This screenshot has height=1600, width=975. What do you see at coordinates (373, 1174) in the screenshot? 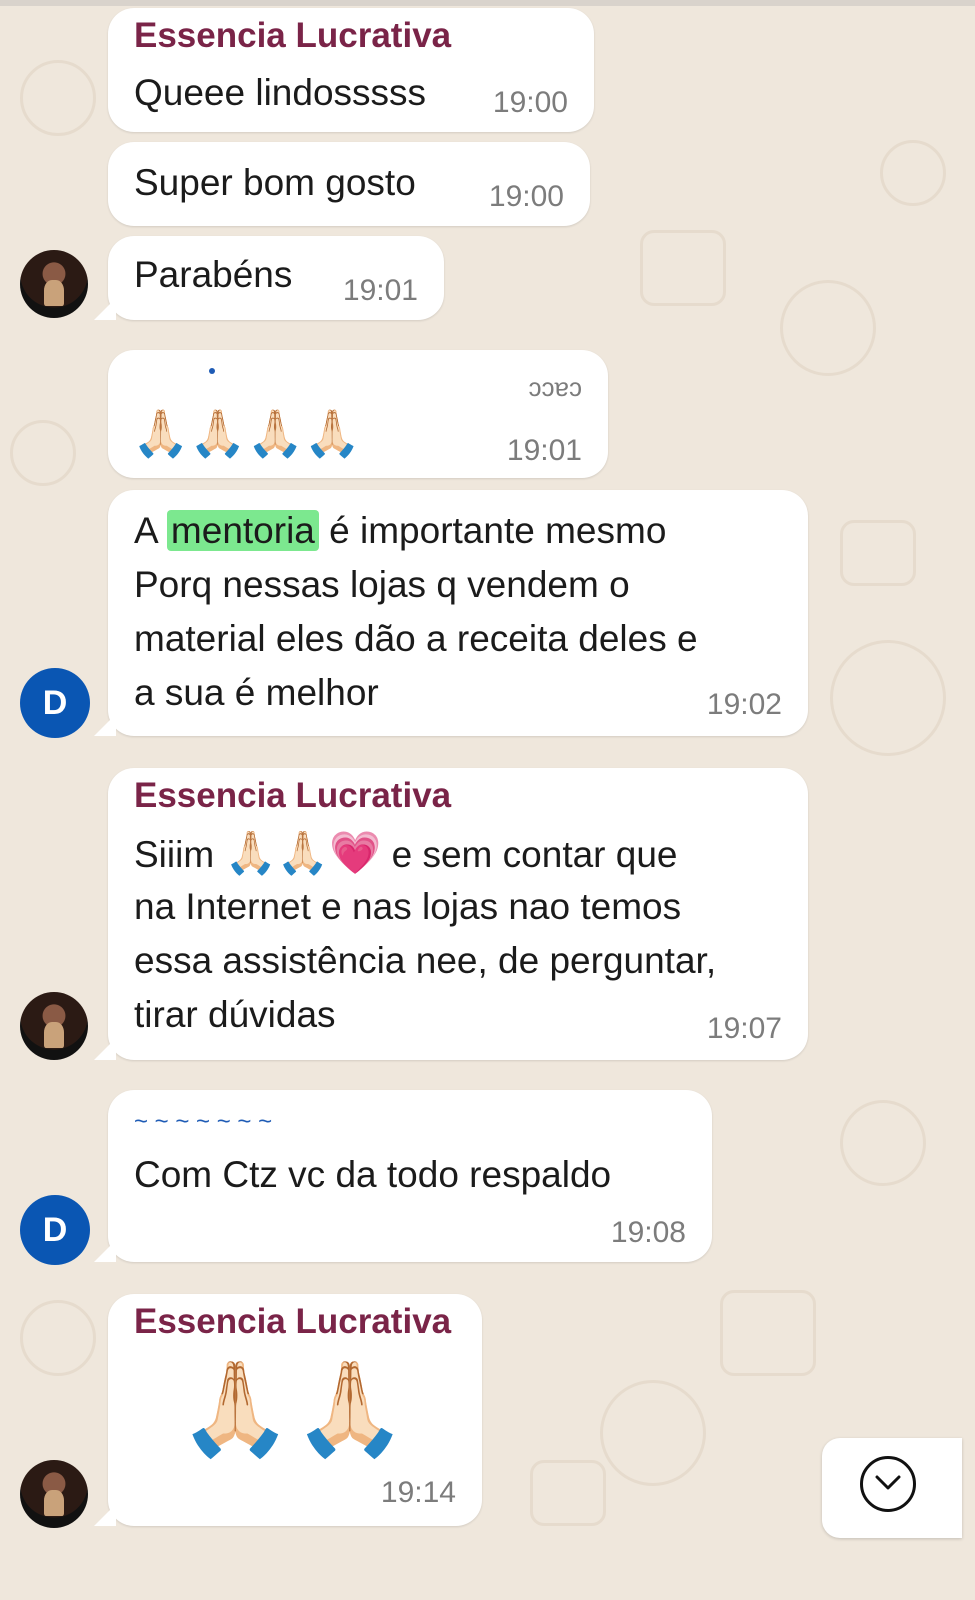
I see `message-text: Com Ctz vc da todo respaldo` at bounding box center [373, 1174].